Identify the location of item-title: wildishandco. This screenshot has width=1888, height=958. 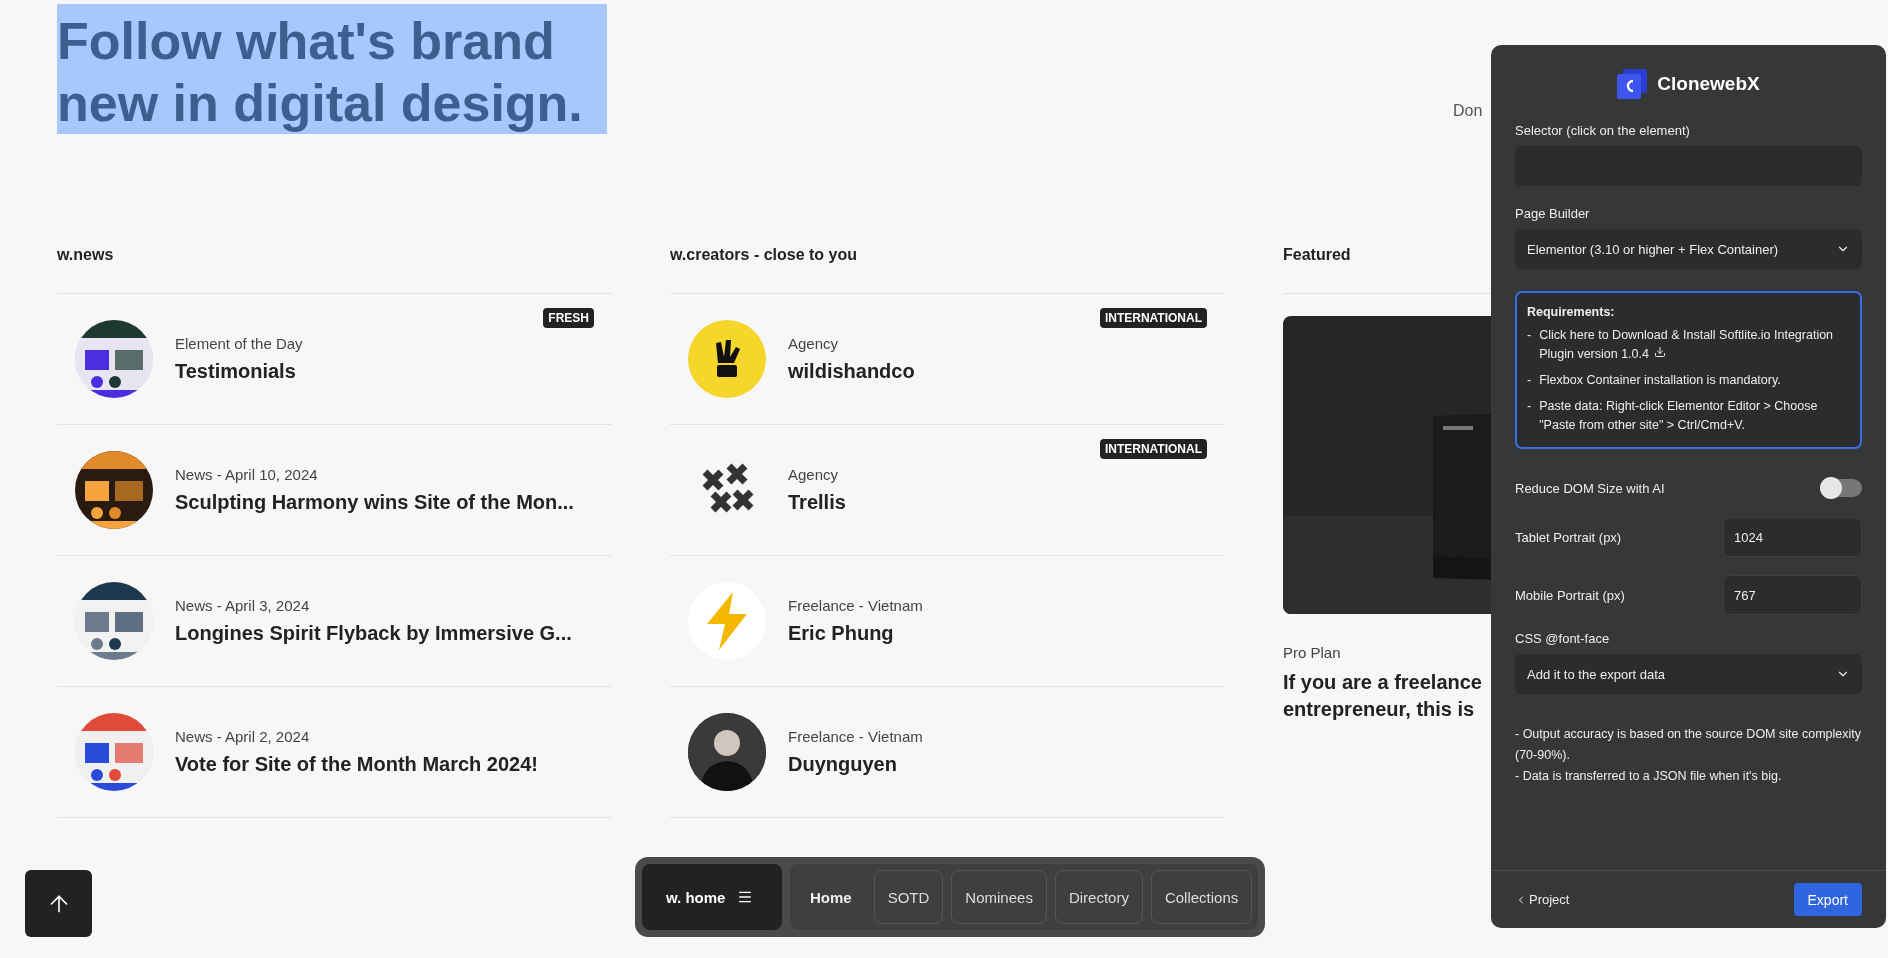
(933, 371).